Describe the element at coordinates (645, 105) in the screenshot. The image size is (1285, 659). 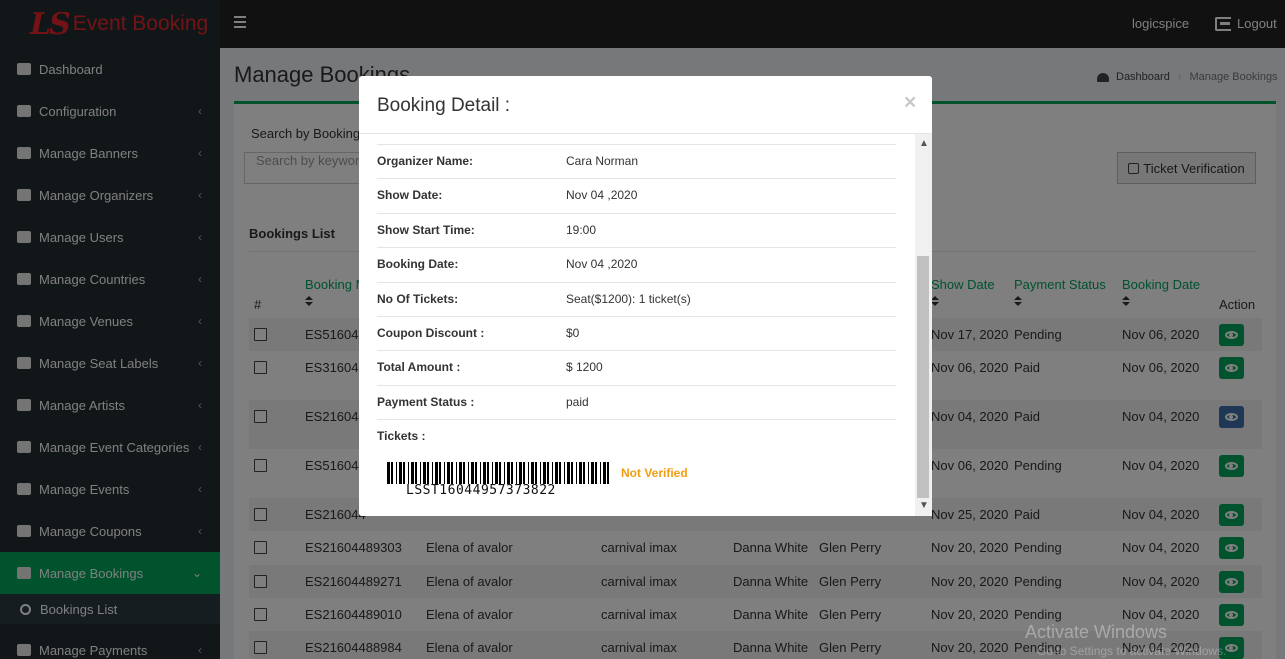
I see `modal-header: Booking Detail : ×` at that location.